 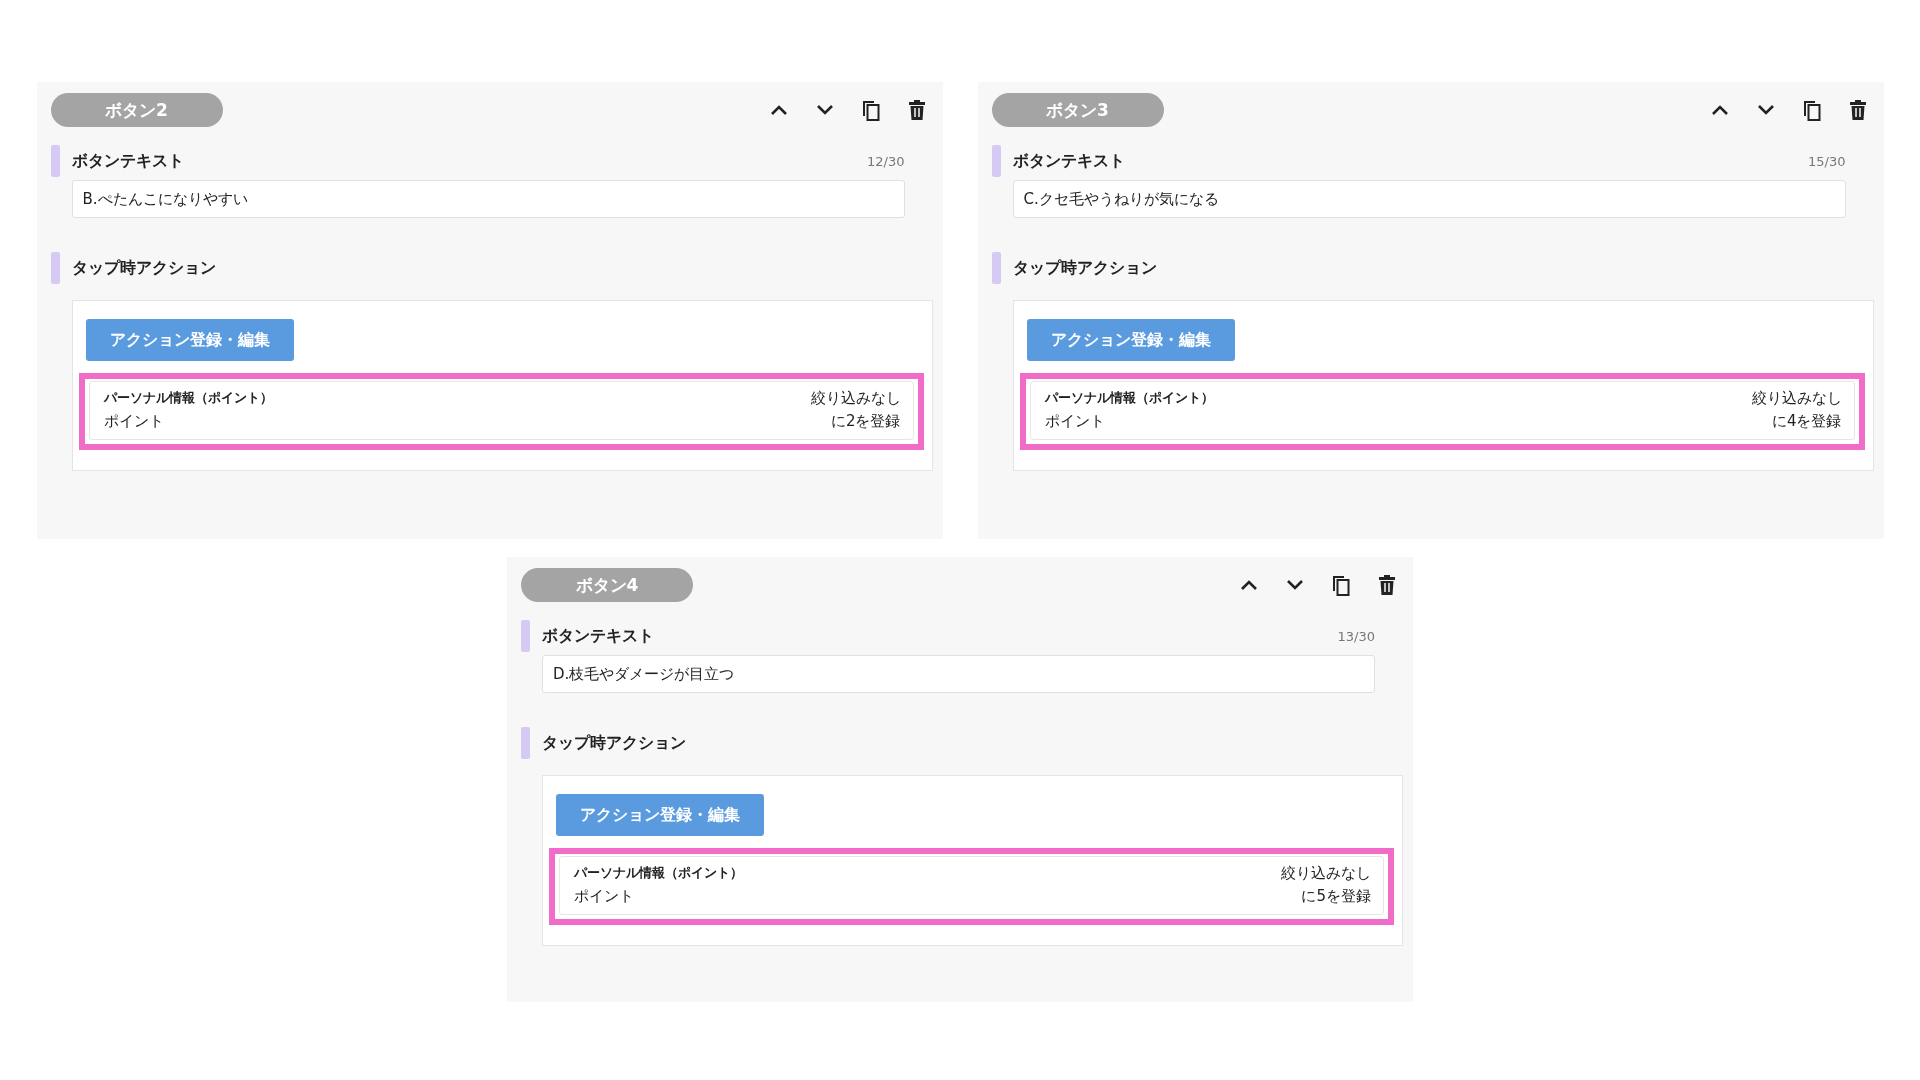 I want to click on action-item: パーソナル情報（ポイント） 絞り込みなし ポイント に5を登録, so click(x=971, y=885).